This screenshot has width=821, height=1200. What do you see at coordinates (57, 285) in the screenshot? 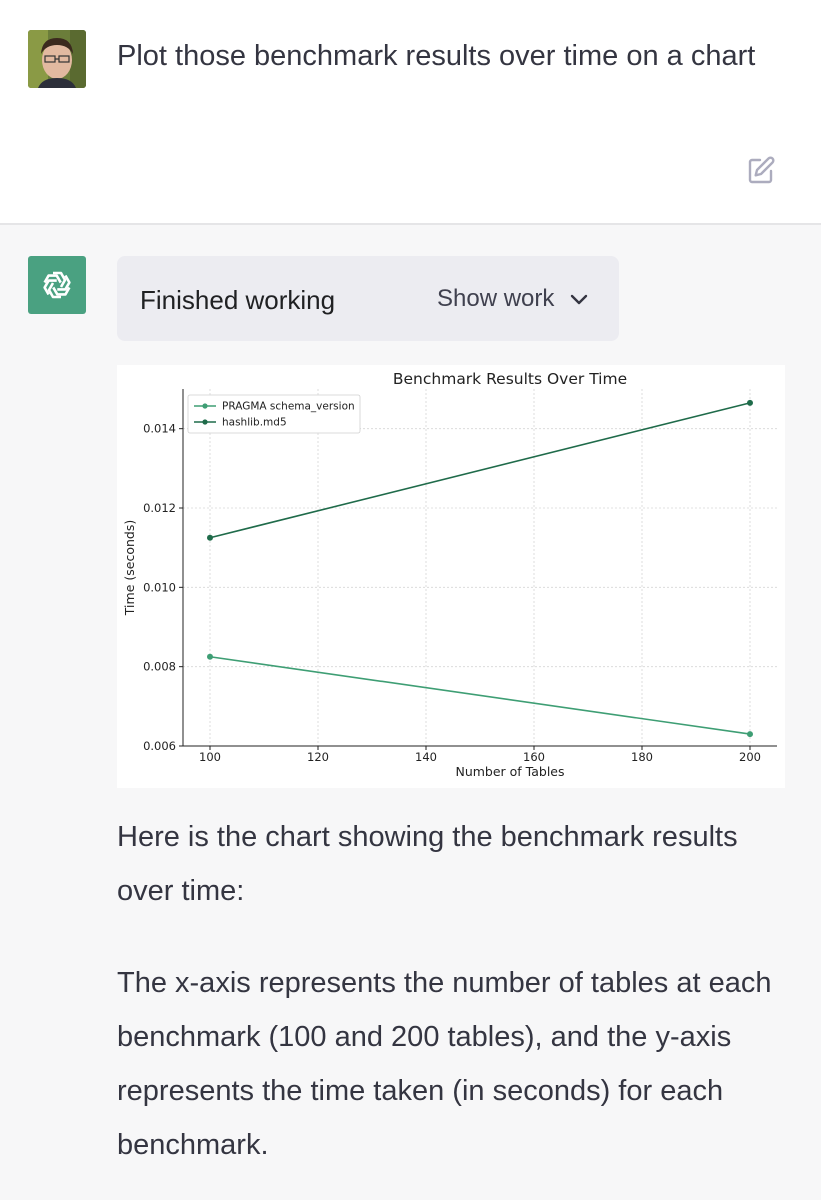
I see `chatgpt-logo-icon` at bounding box center [57, 285].